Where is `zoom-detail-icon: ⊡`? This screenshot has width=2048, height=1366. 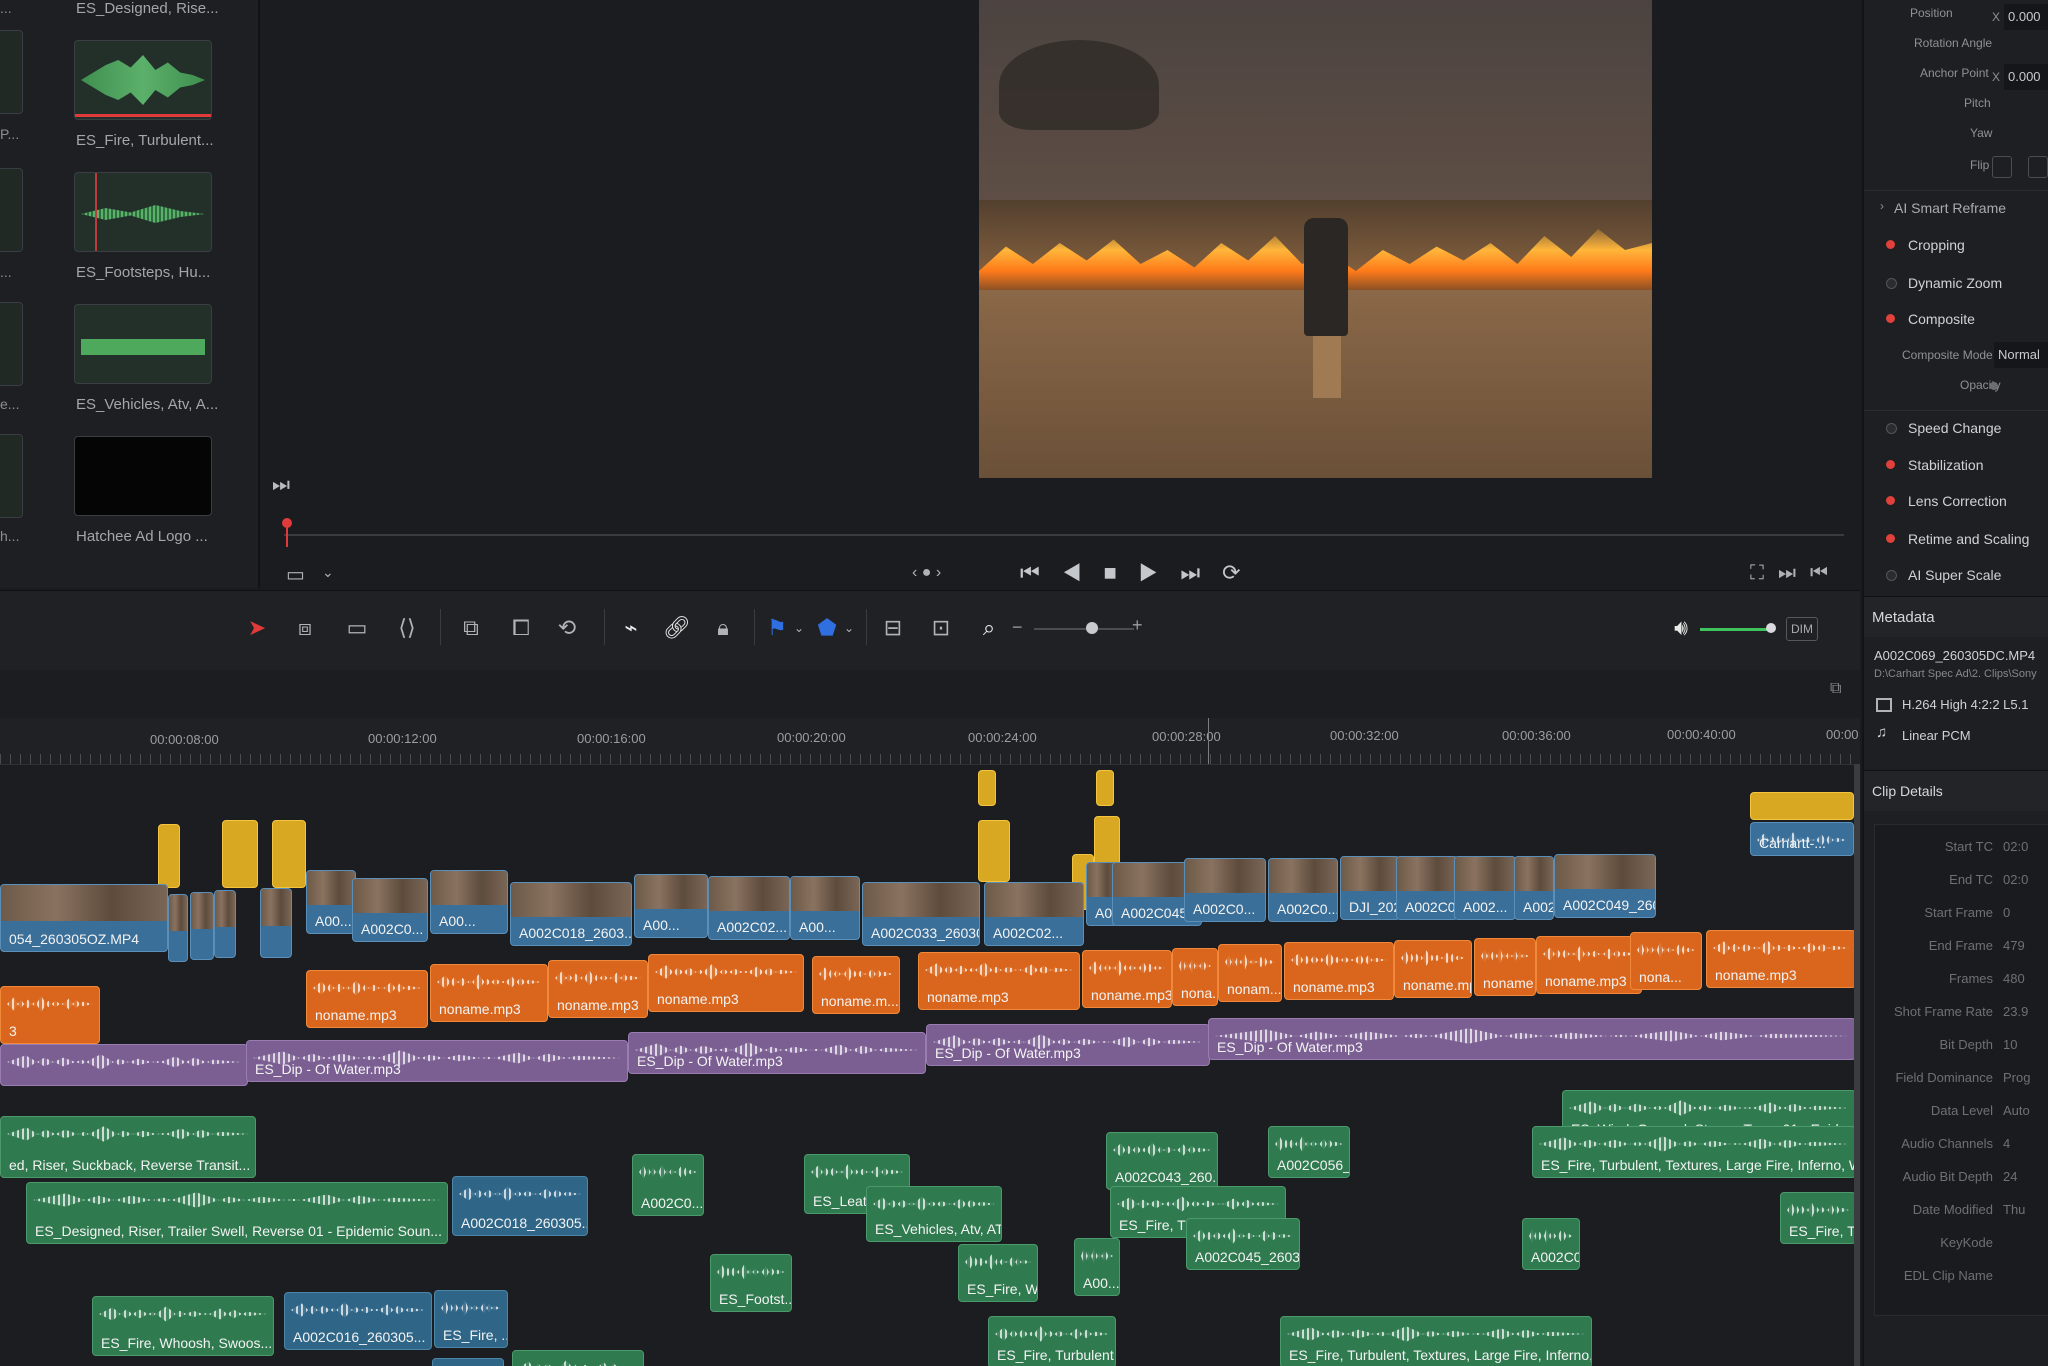 zoom-detail-icon: ⊡ is located at coordinates (941, 628).